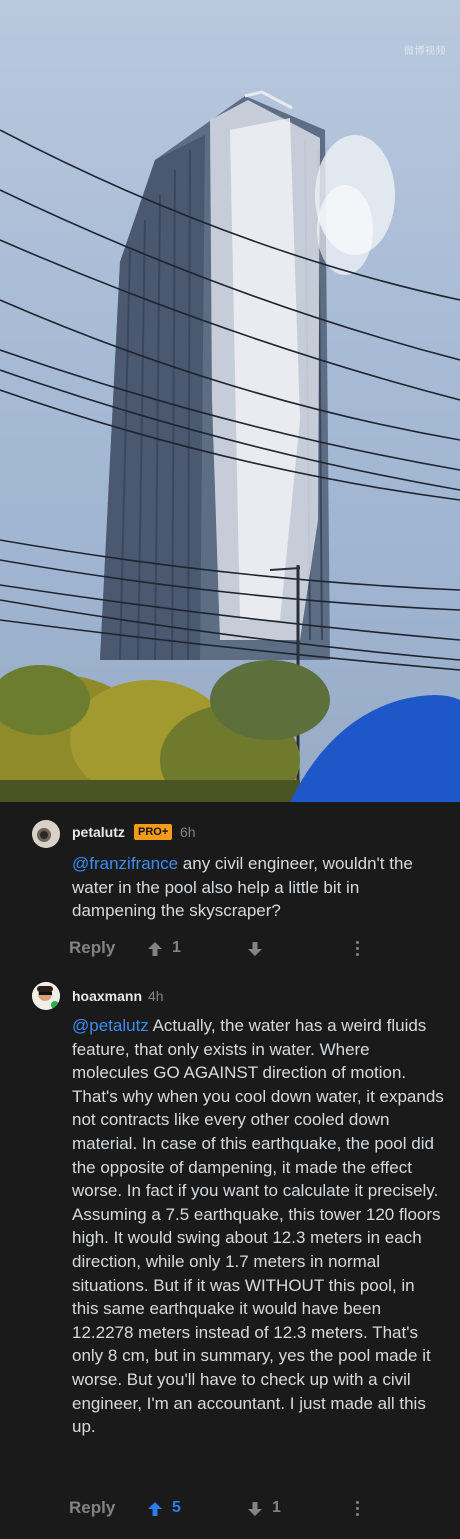 The image size is (460, 1539). Describe the element at coordinates (156, 996) in the screenshot. I see `comment-time: 4h` at that location.